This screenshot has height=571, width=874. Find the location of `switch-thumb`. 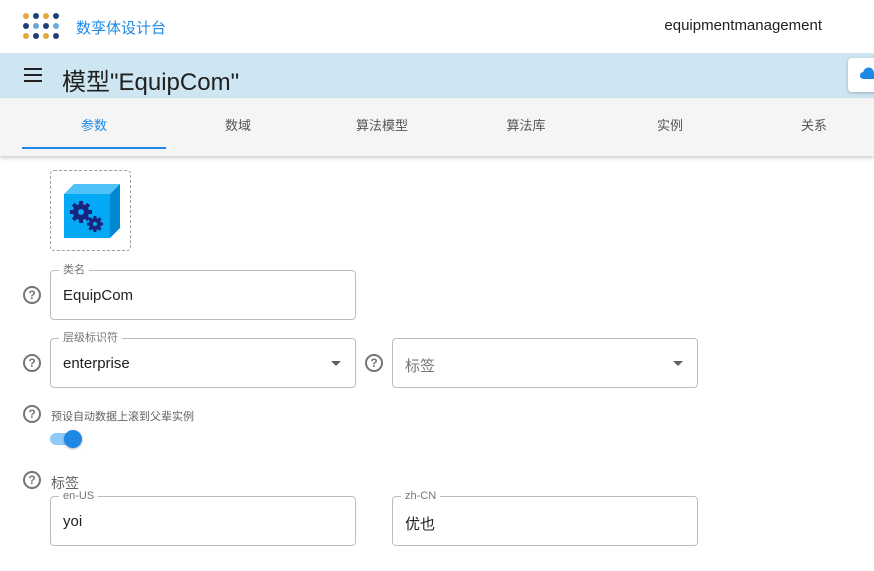

switch-thumb is located at coordinates (73, 439).